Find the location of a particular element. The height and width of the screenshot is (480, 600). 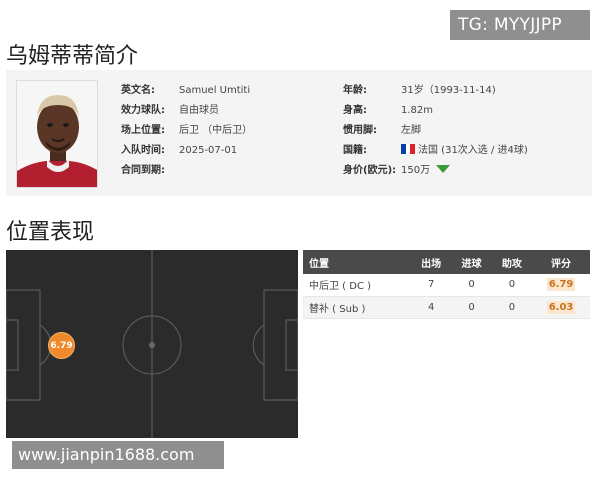

nationality-value: 法国 (31次入选 / 进4球) is located at coordinates (473, 150).